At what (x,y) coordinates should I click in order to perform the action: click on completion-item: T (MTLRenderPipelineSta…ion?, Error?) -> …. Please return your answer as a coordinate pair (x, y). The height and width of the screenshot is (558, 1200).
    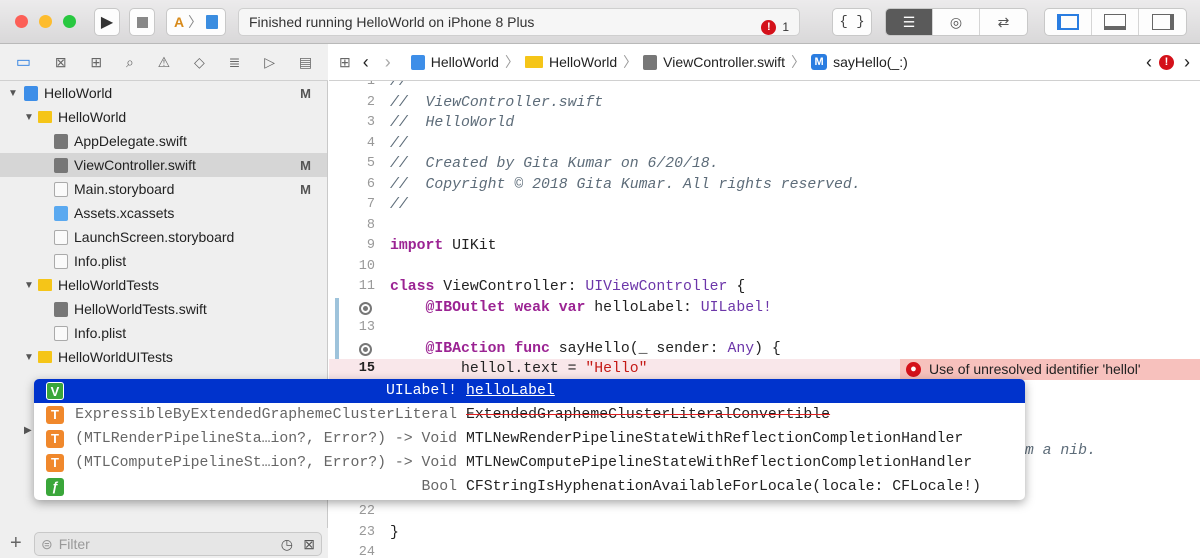
    Looking at the image, I should click on (529, 439).